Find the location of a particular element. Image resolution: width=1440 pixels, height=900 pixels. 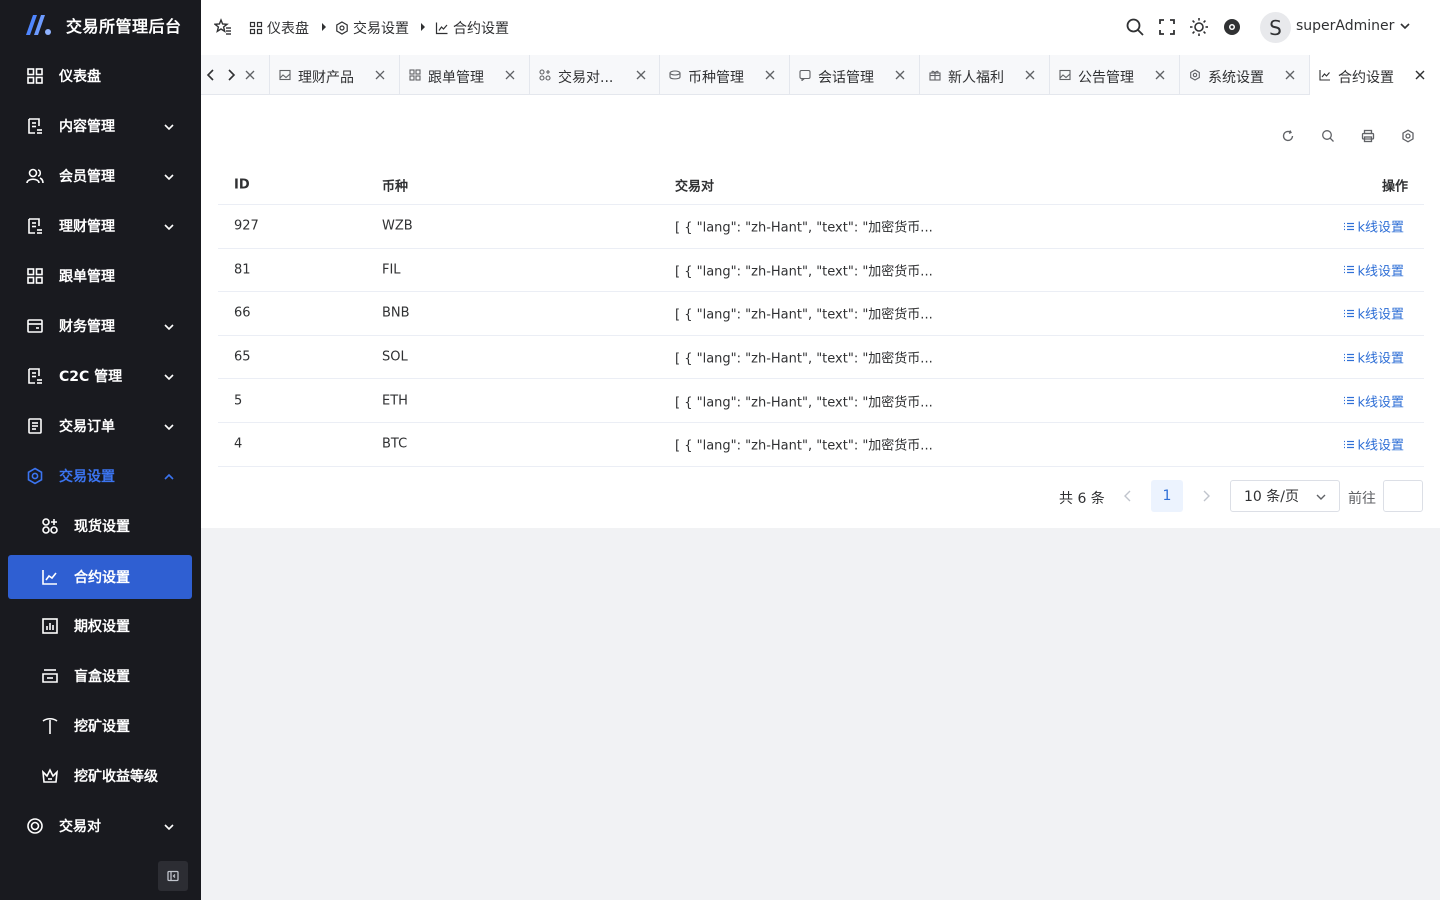

sun-icon is located at coordinates (1199, 27).